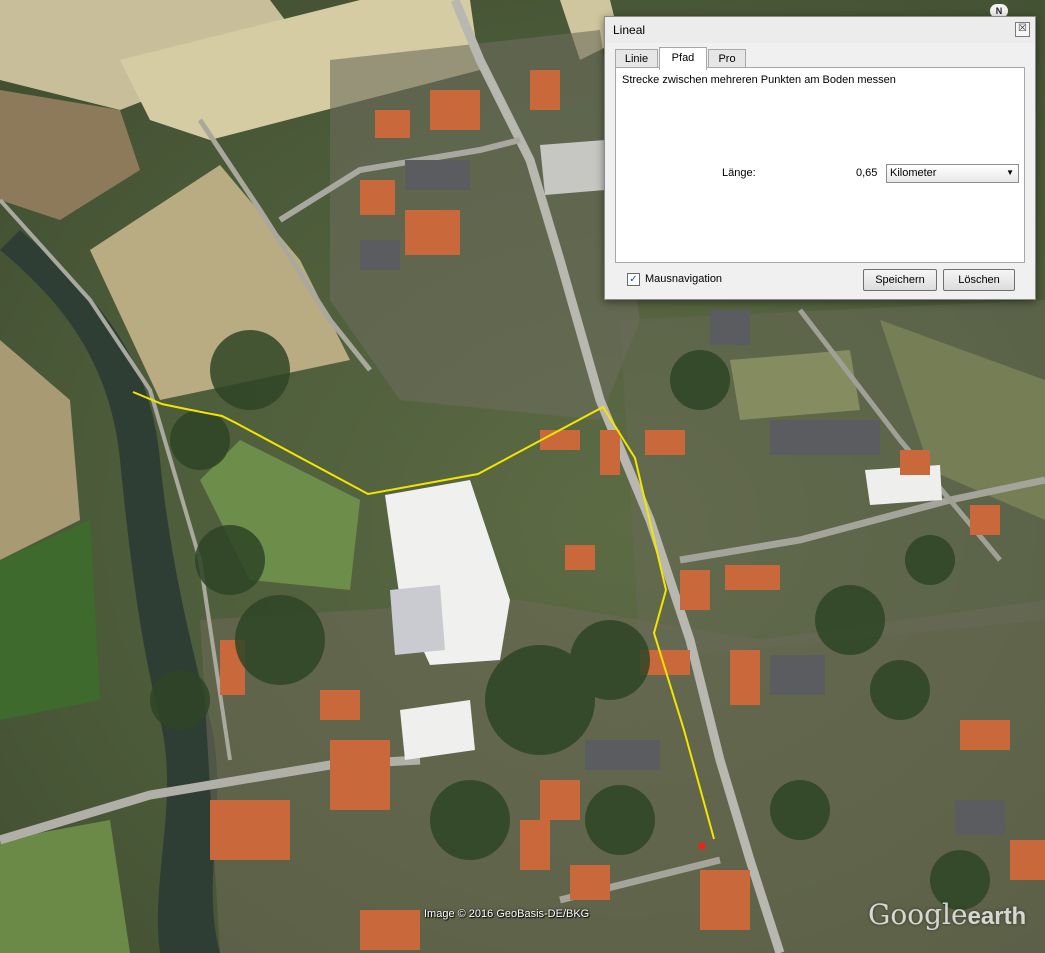  What do you see at coordinates (820, 30) in the screenshot?
I see `dialog-titlebar: Lineal ☒` at bounding box center [820, 30].